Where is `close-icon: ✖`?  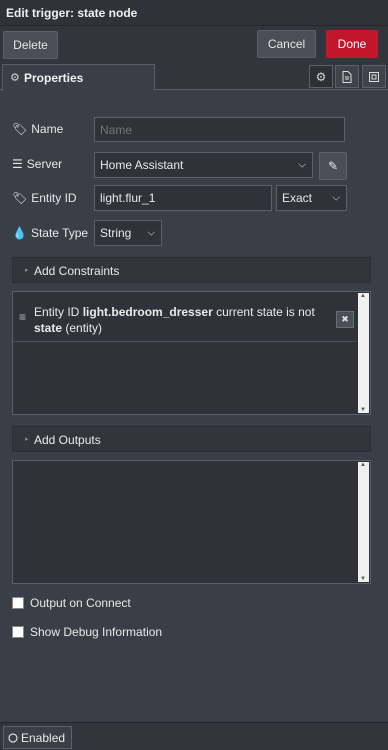 close-icon: ✖ is located at coordinates (345, 319).